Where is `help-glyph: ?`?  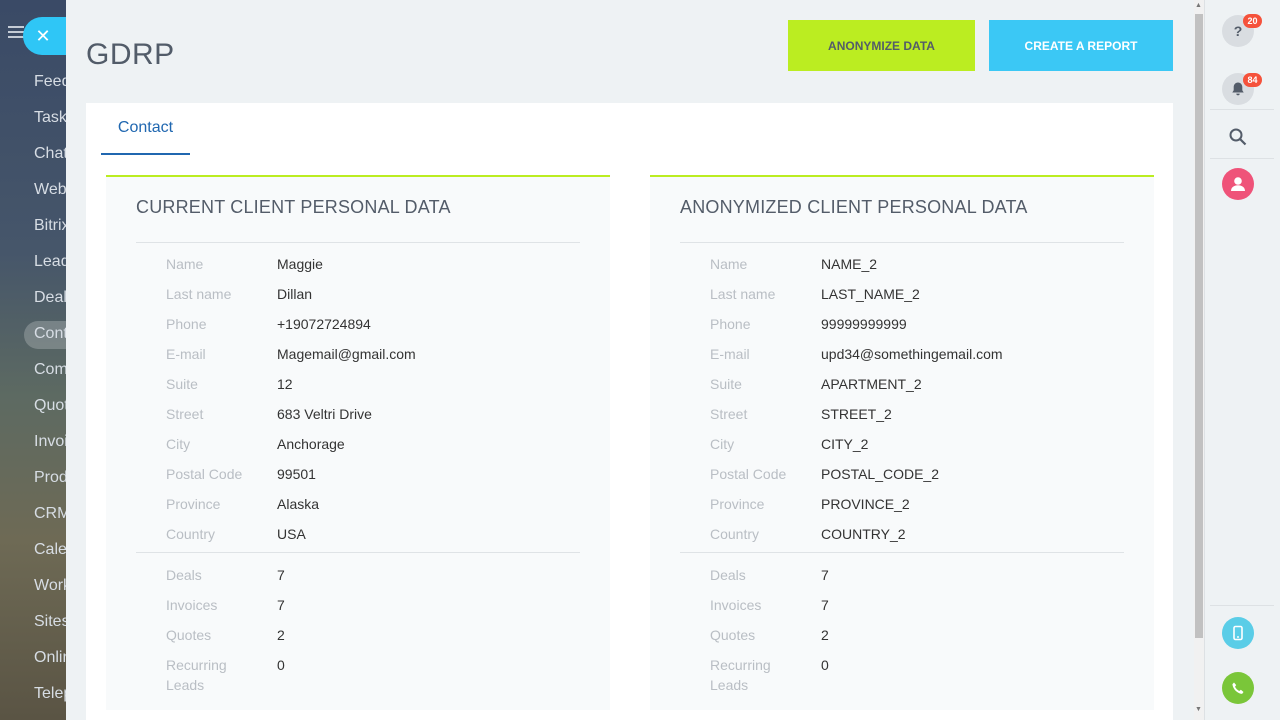
help-glyph: ? is located at coordinates (1238, 31).